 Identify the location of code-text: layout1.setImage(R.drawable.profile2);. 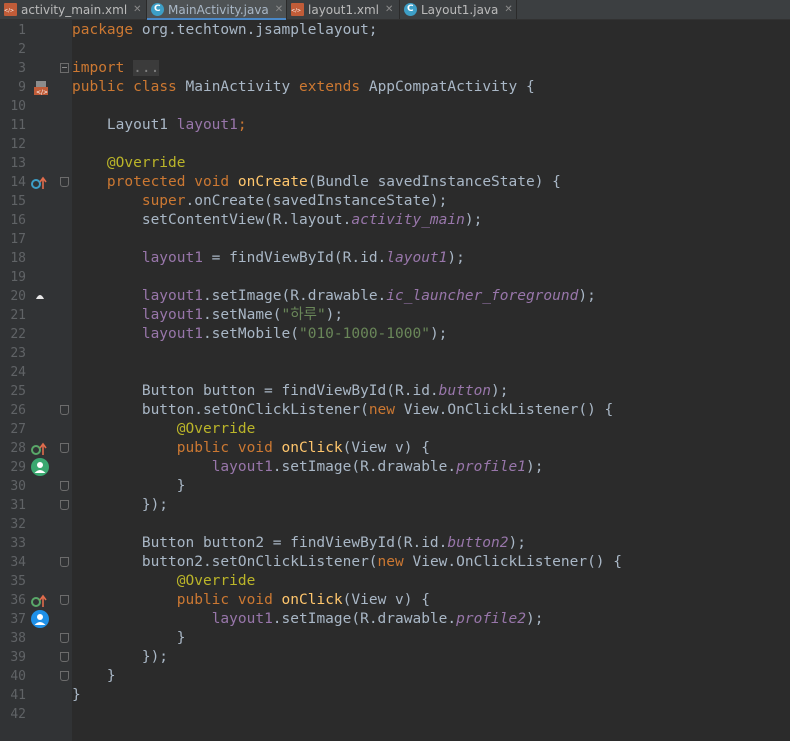
(377, 619).